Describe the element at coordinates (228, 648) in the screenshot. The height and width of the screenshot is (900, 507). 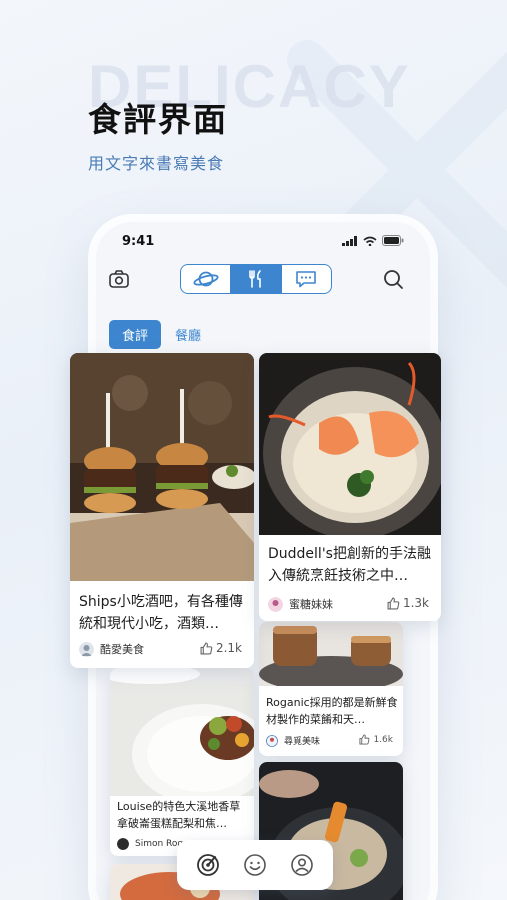
I see `likes-count: 2.1k` at that location.